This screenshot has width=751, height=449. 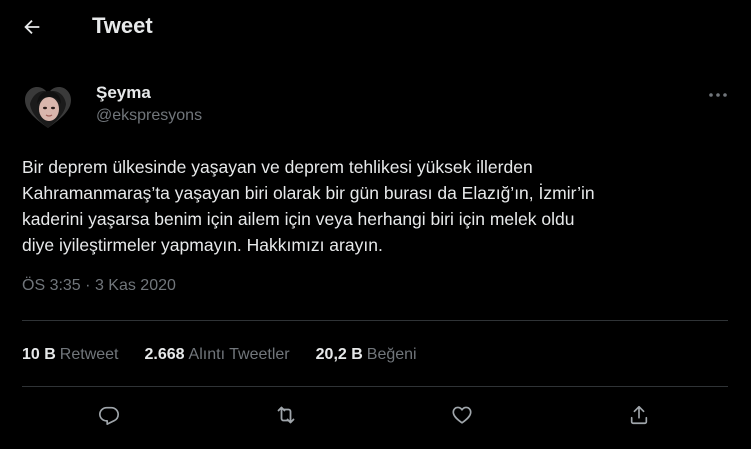 I want to click on likes-count: 20,2 B, so click(x=339, y=354).